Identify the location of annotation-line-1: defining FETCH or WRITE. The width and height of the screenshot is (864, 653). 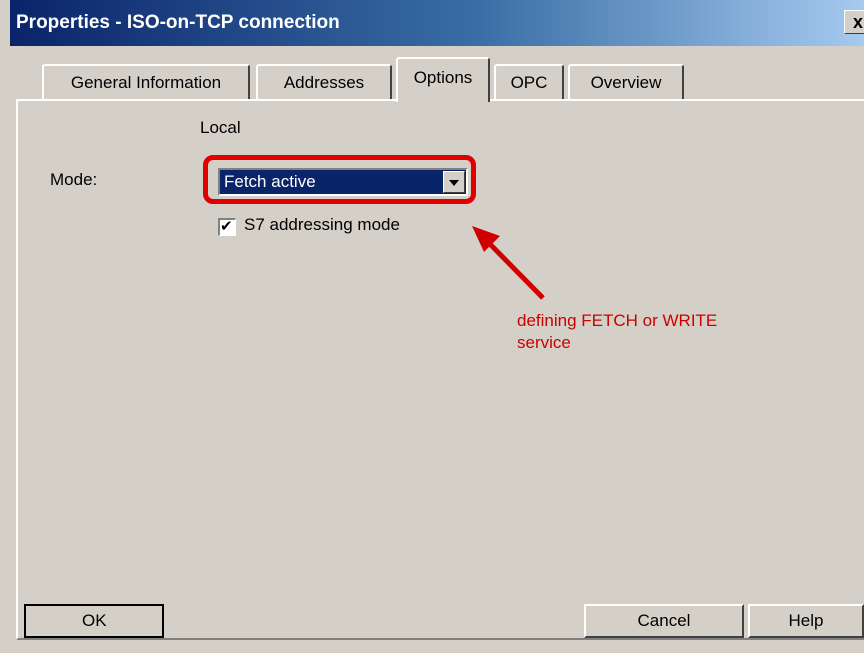
(617, 320).